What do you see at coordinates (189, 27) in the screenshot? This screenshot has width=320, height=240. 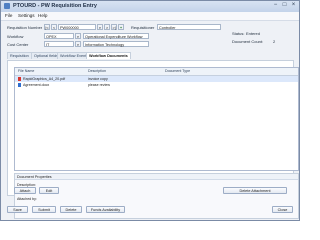 I see `requisitioner-field: Controller` at bounding box center [189, 27].